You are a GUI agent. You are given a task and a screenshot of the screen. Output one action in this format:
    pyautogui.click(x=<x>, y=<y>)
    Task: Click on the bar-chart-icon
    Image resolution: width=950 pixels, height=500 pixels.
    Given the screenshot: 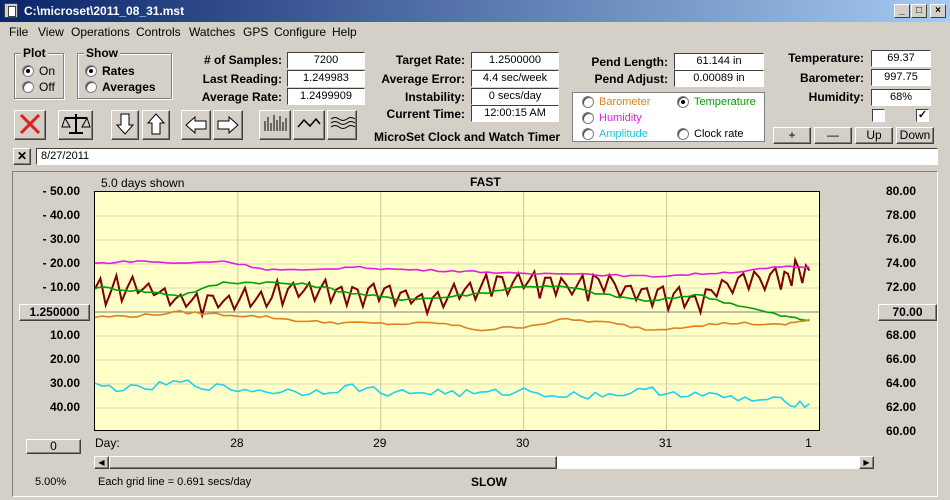 What is the action you would take?
    pyautogui.click(x=275, y=123)
    